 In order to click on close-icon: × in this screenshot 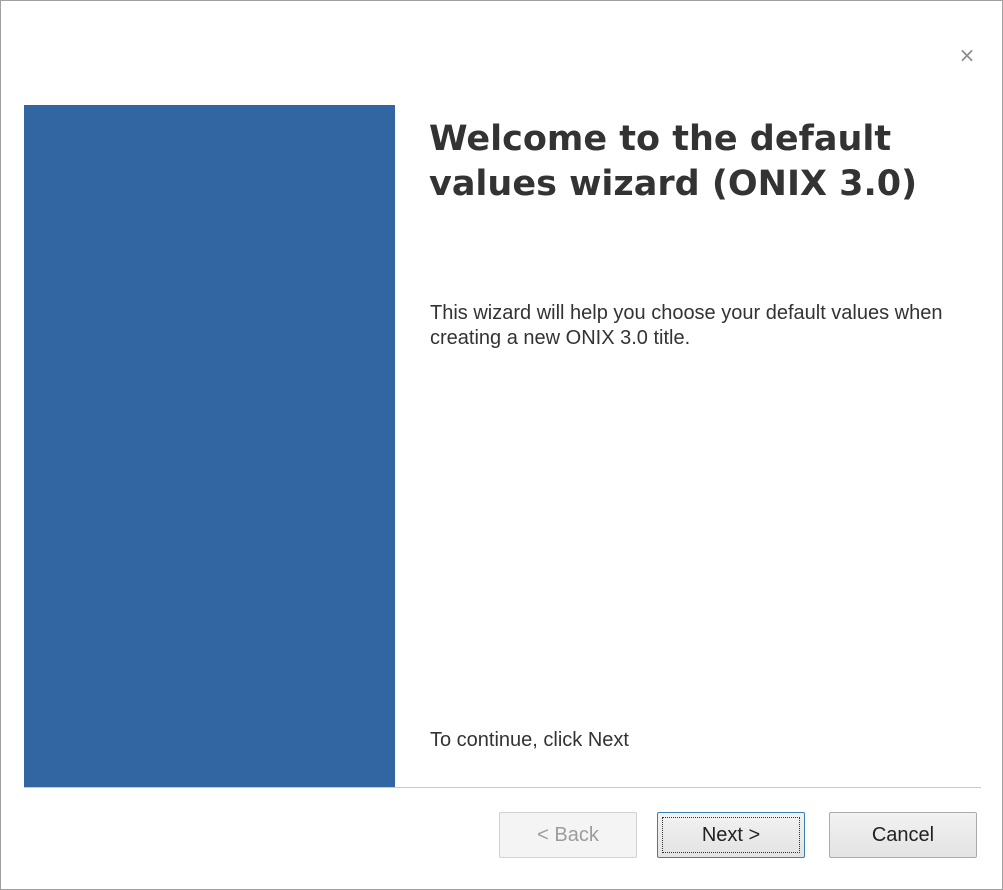, I will do `click(967, 55)`.